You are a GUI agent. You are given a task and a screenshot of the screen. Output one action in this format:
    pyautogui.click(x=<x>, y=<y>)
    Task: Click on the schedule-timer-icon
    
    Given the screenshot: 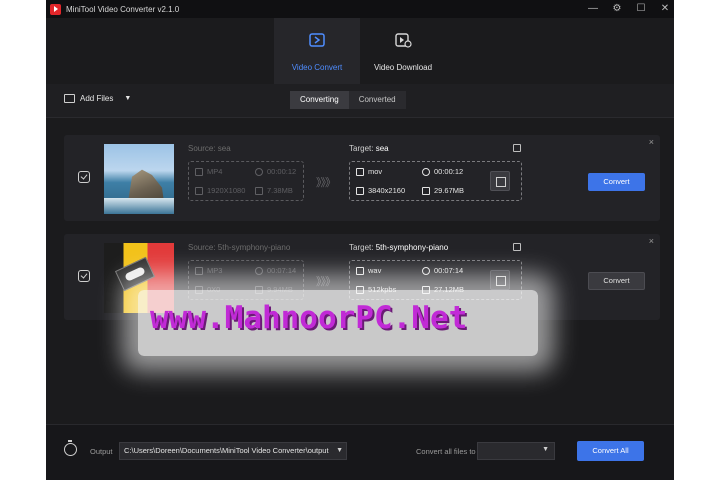 What is the action you would take?
    pyautogui.click(x=70, y=448)
    